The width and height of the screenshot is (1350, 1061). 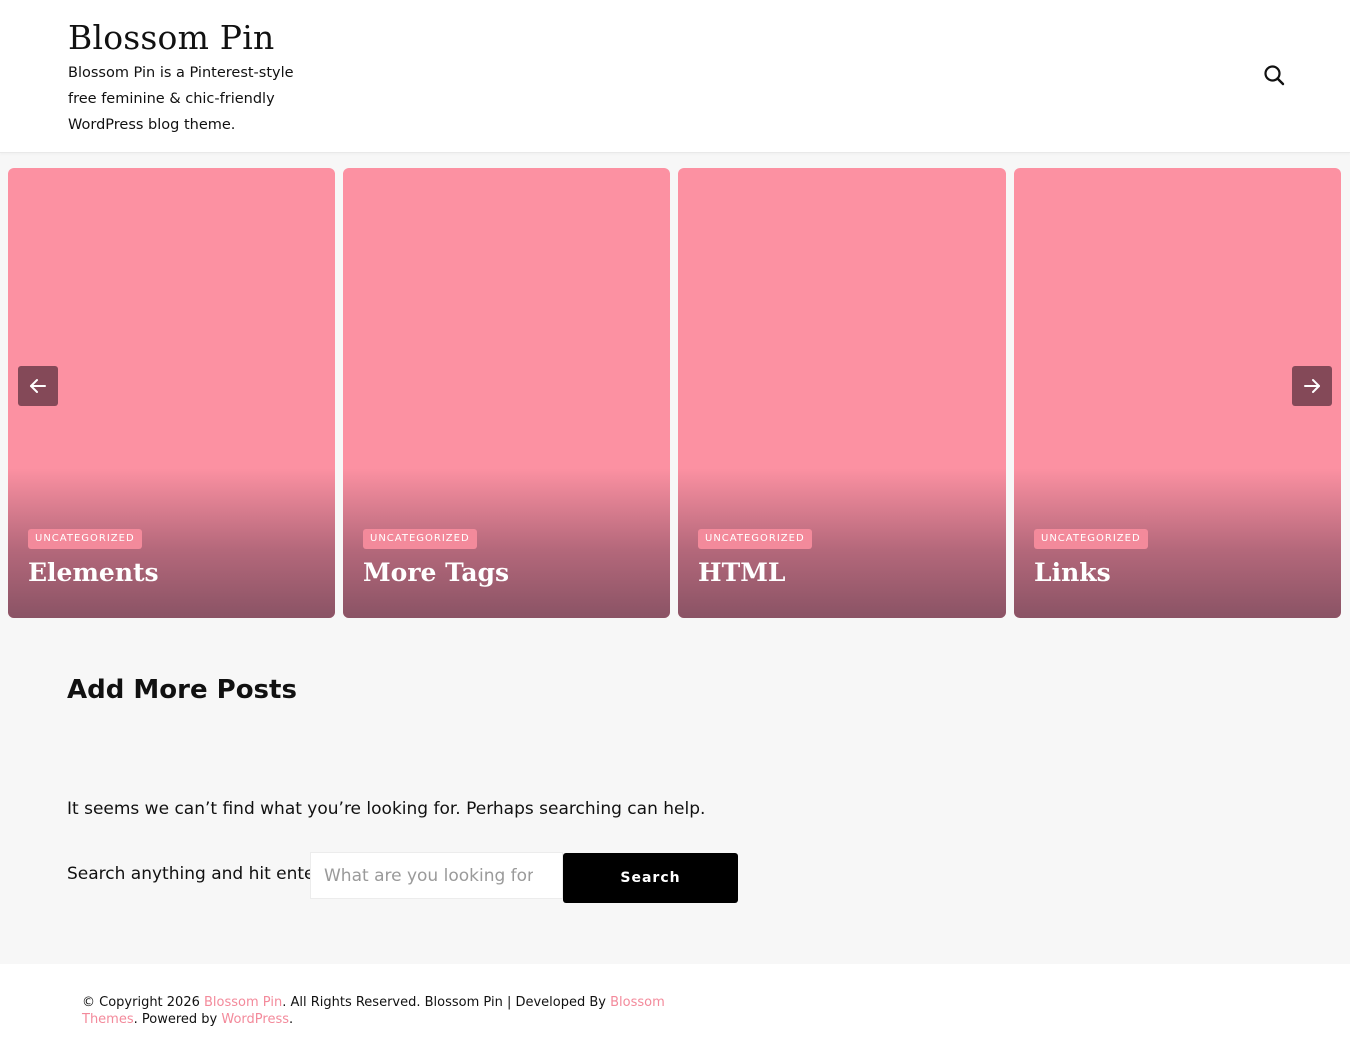 I want to click on arrow-right-icon, so click(x=1312, y=386).